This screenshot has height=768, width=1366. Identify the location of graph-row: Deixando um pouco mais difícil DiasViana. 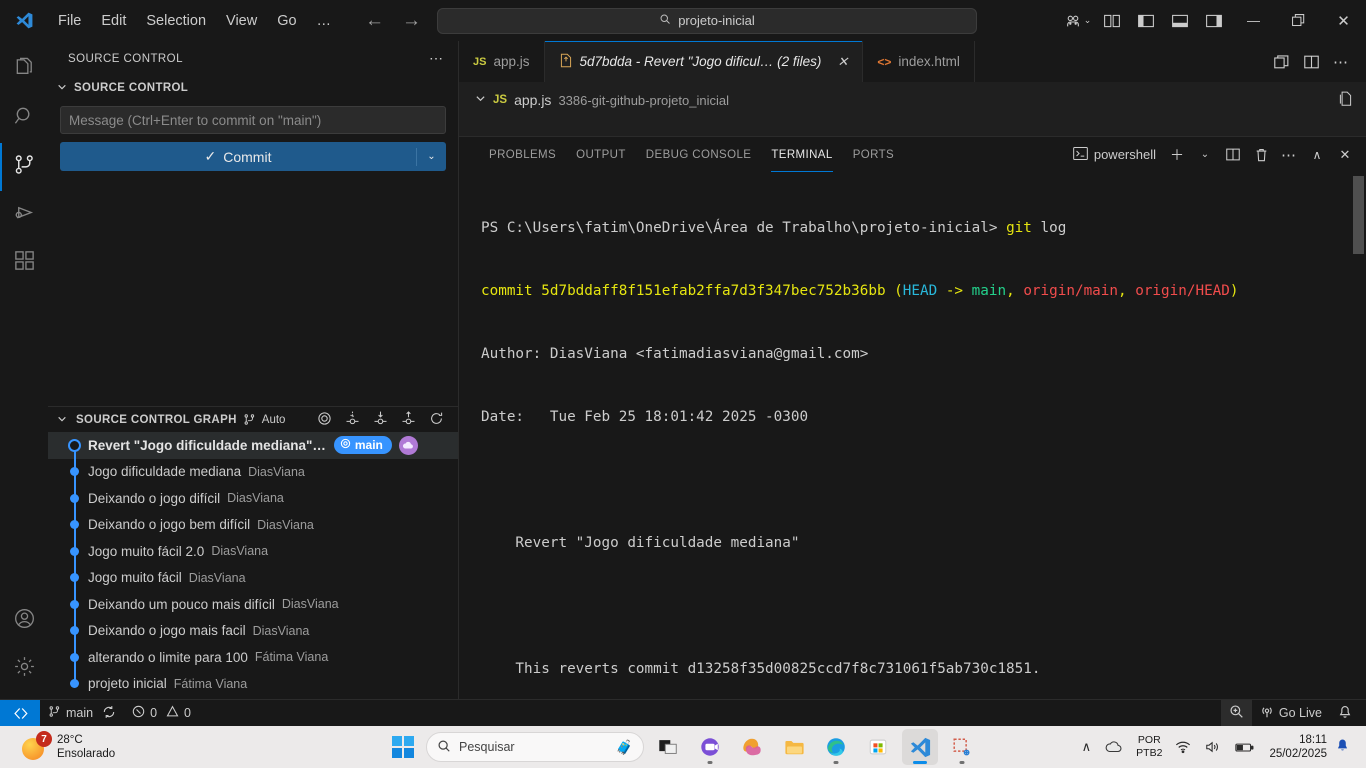
(253, 604).